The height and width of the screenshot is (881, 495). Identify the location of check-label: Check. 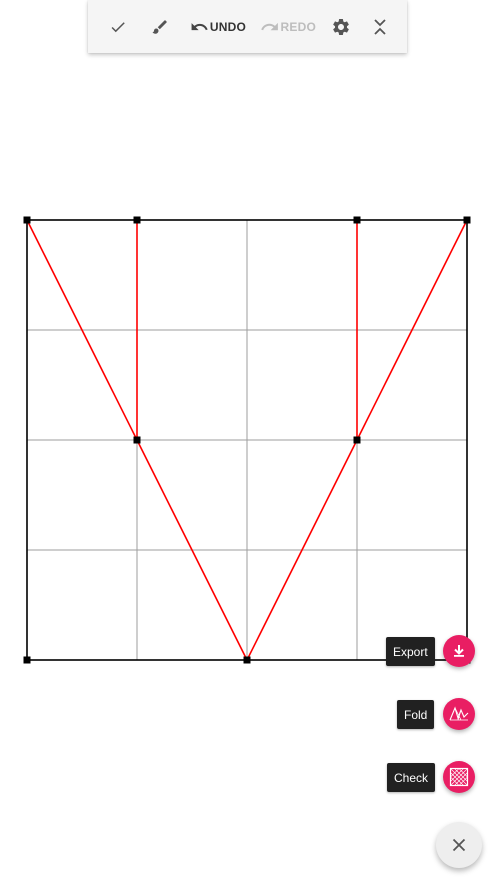
(411, 777).